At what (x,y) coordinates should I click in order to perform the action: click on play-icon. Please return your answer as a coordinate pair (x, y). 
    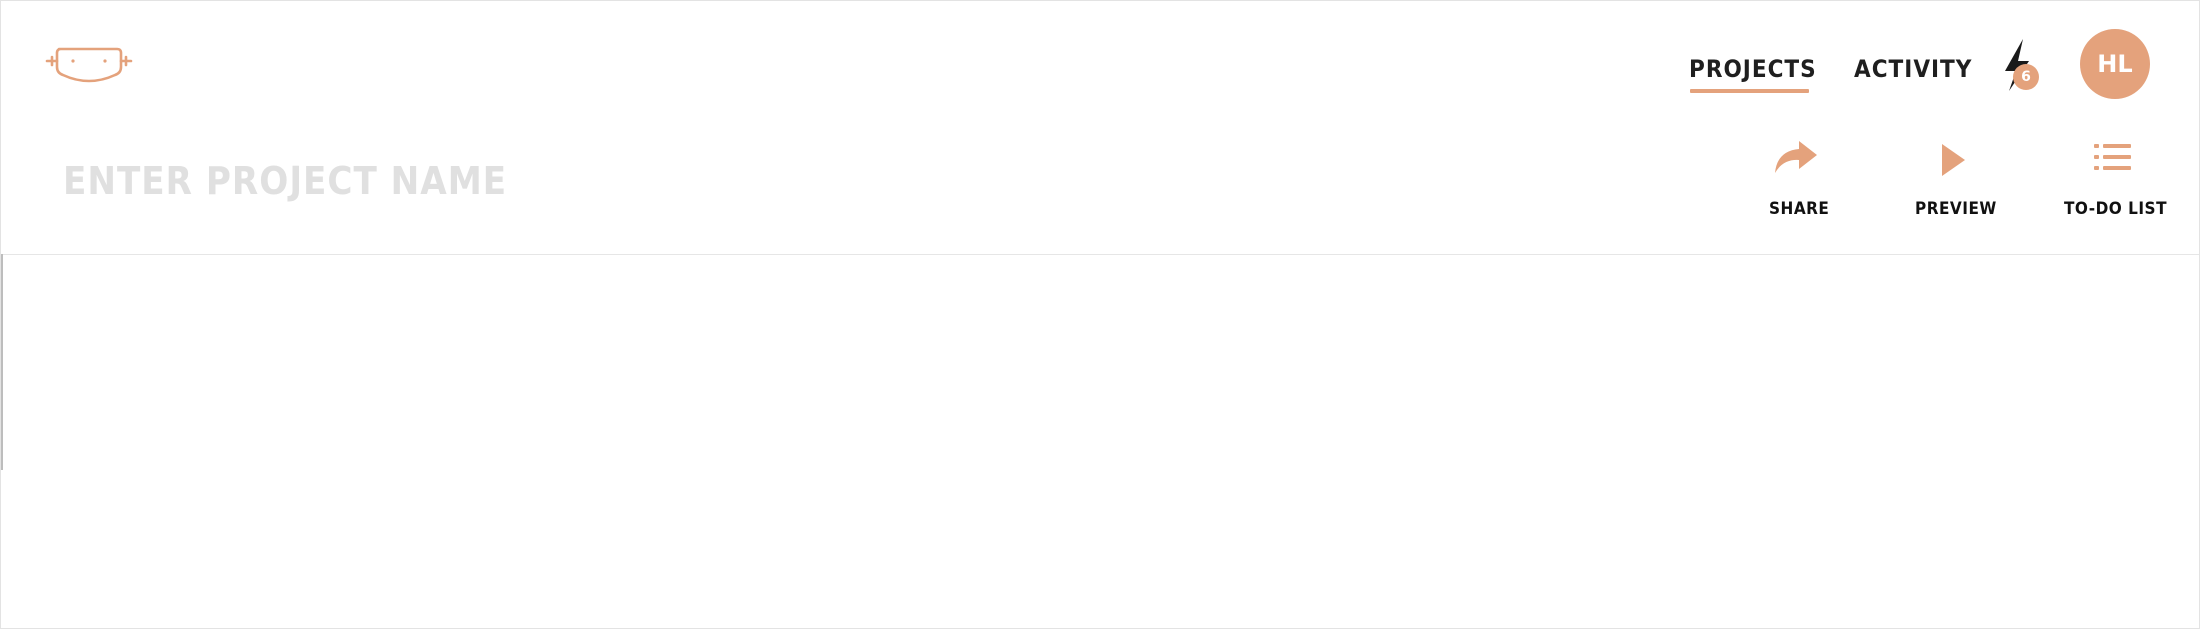
    Looking at the image, I should click on (1953, 160).